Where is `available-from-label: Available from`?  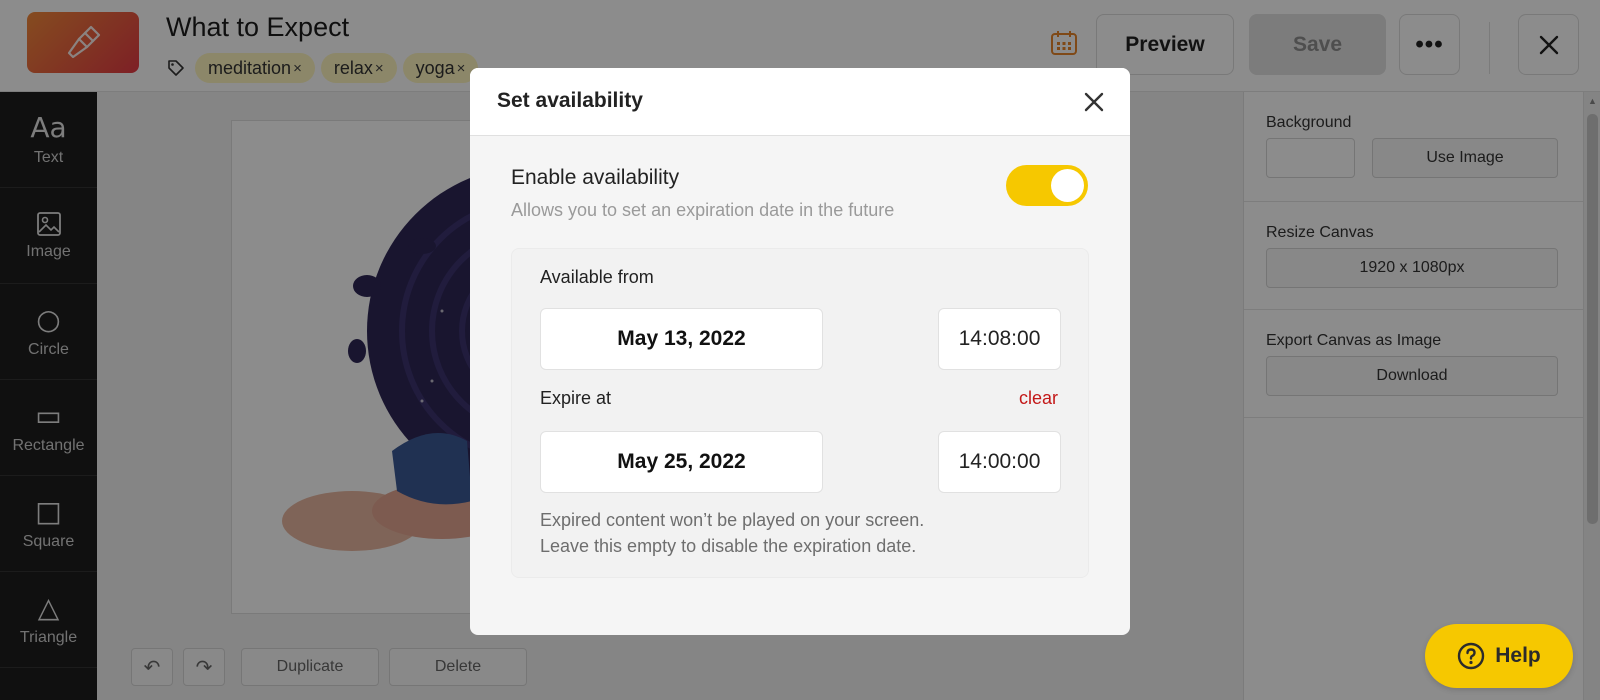
available-from-label: Available from is located at coordinates (597, 277).